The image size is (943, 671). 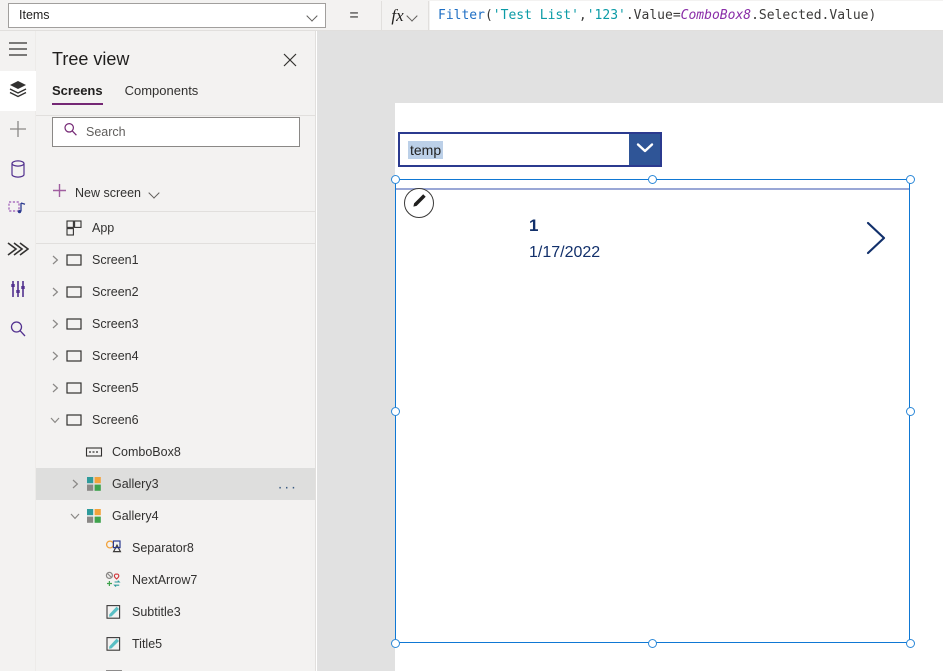 What do you see at coordinates (163, 548) in the screenshot?
I see `tree-item-label: Separator8` at bounding box center [163, 548].